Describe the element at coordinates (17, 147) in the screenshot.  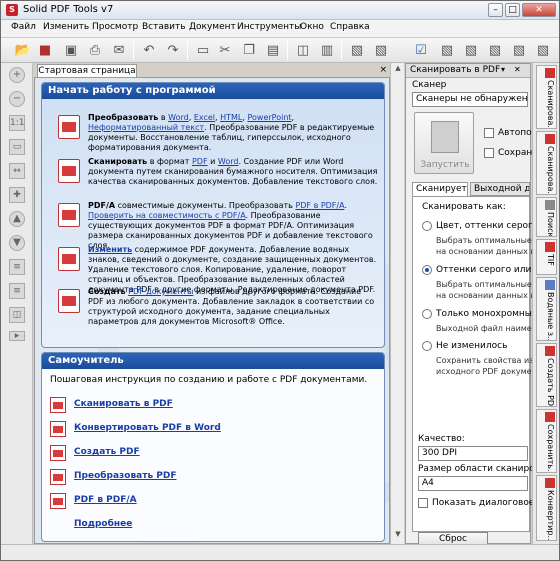
I see `fit-page-icon: ▭` at that location.